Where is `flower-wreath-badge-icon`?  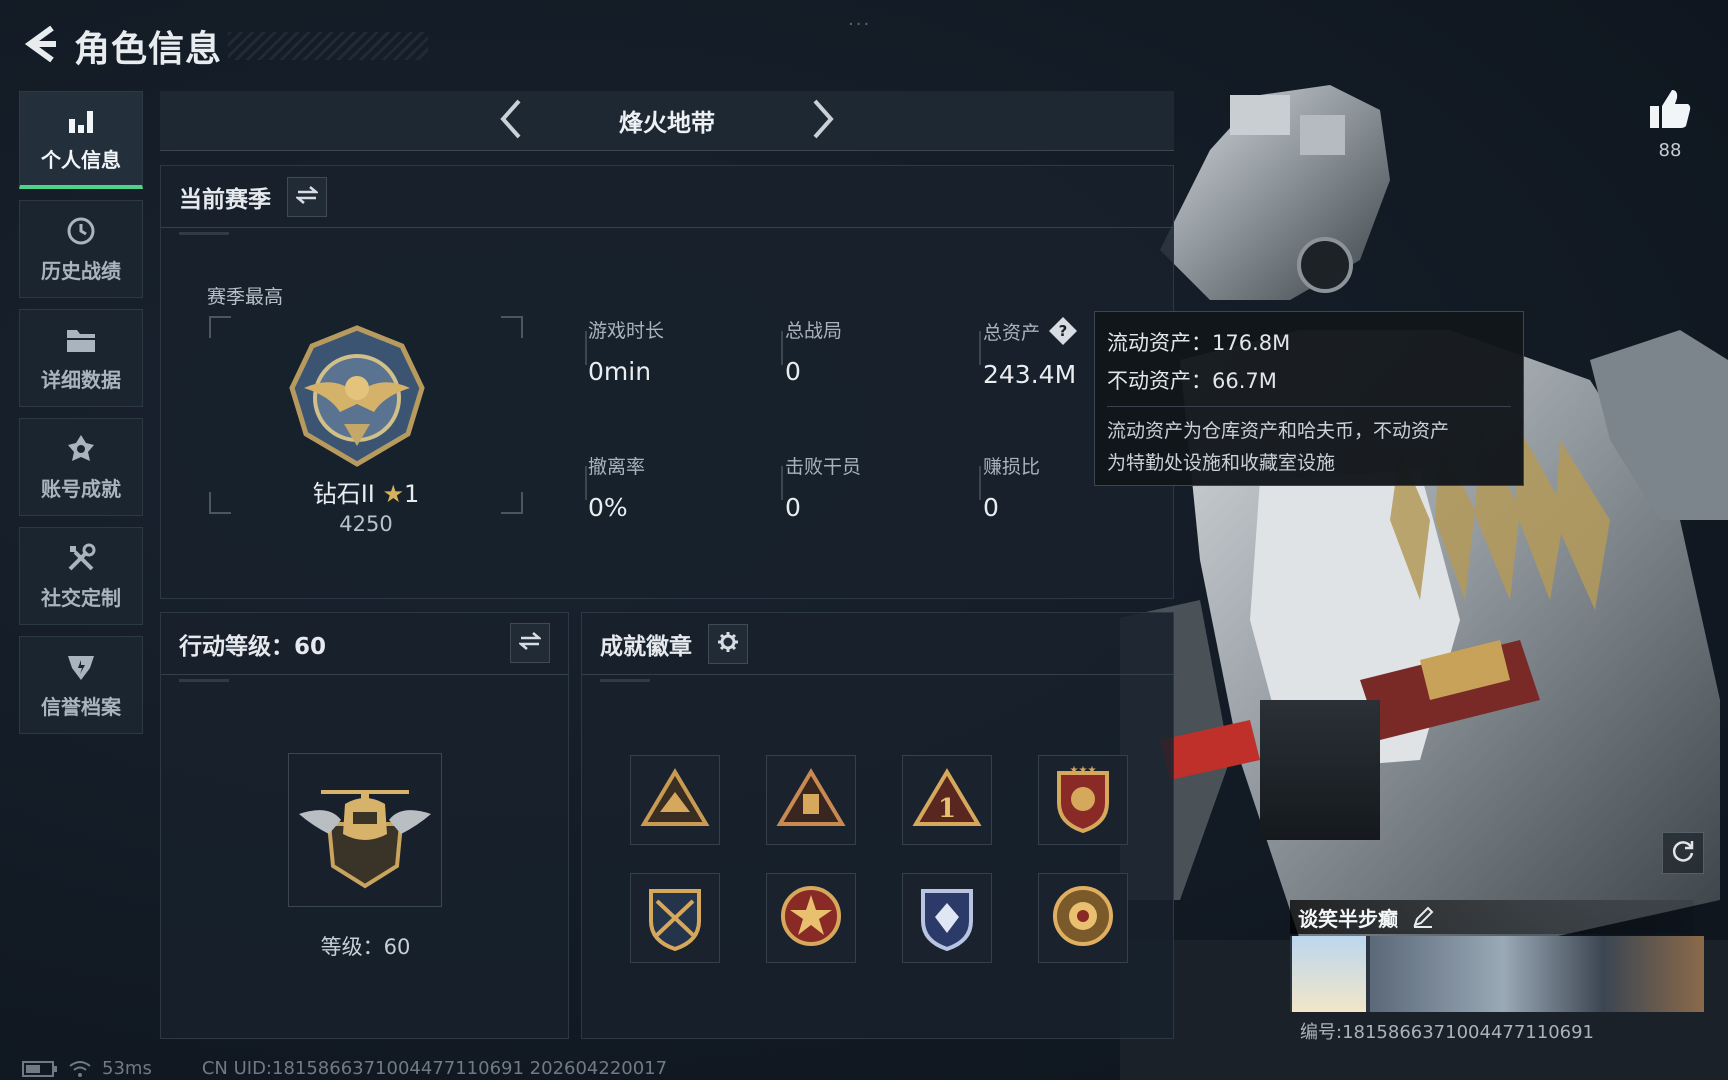
flower-wreath-badge-icon is located at coordinates (1083, 918).